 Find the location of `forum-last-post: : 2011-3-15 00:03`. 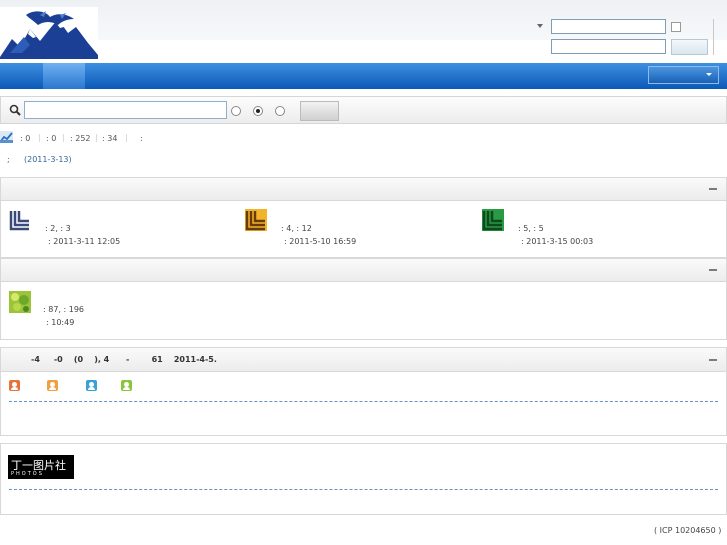

forum-last-post: : 2011-3-15 00:03 is located at coordinates (557, 241).